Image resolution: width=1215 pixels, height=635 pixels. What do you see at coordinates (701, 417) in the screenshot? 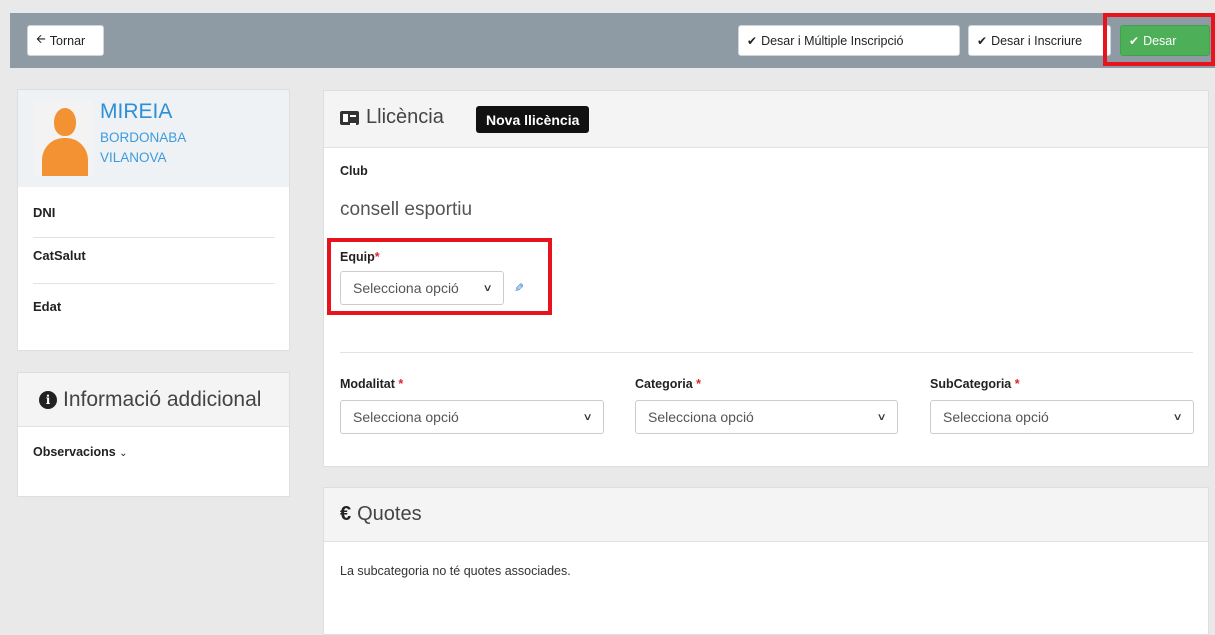
I see `category-select-value: Selecciona opció` at bounding box center [701, 417].